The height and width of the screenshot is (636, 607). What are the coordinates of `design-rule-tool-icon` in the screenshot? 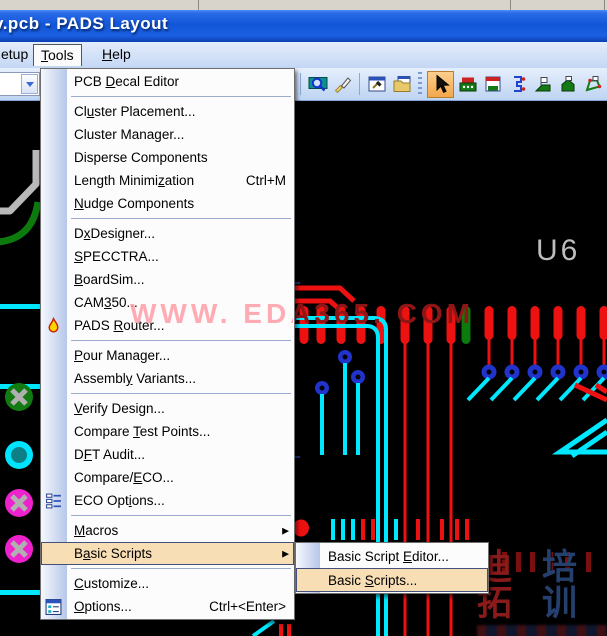 It's located at (492, 84).